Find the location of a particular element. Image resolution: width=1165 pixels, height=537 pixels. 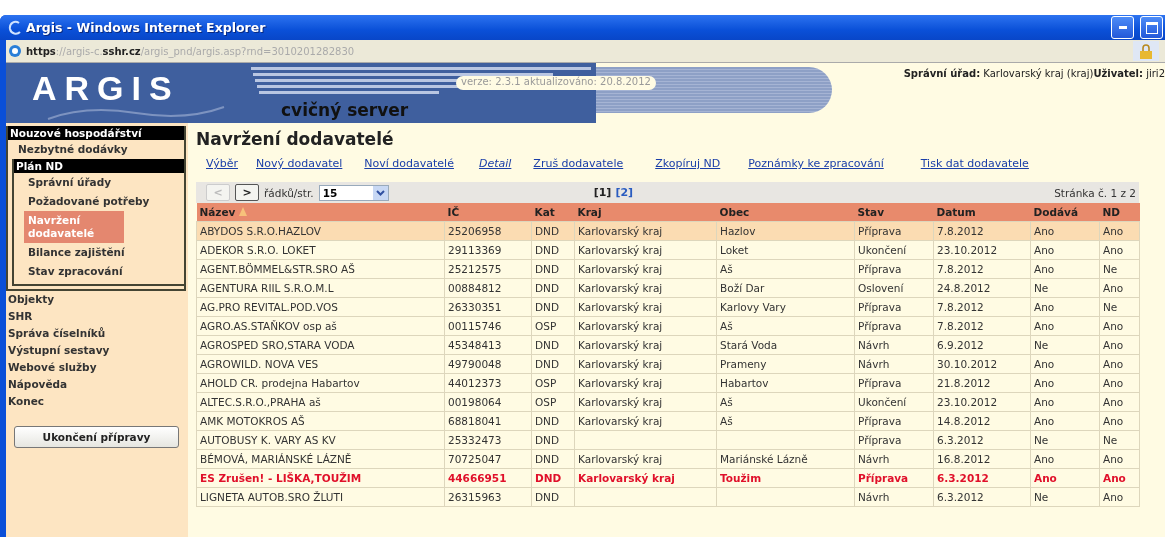

table-row: ES Zrušen! - LIŠKA,TOUŽIM 44666951 DND Karlovarský kraj Toužim Příprava 6.3.2012 Ano Ano is located at coordinates (668, 478).